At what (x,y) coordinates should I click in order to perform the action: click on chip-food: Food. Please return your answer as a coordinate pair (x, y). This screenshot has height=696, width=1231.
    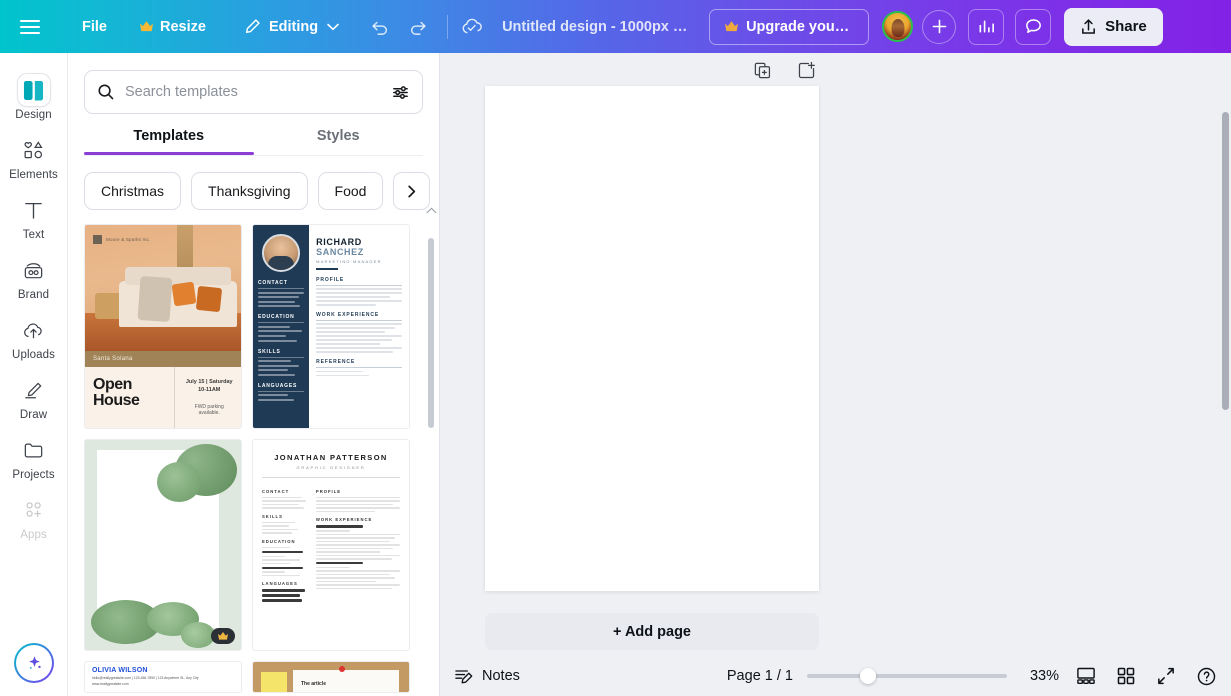
    Looking at the image, I should click on (350, 191).